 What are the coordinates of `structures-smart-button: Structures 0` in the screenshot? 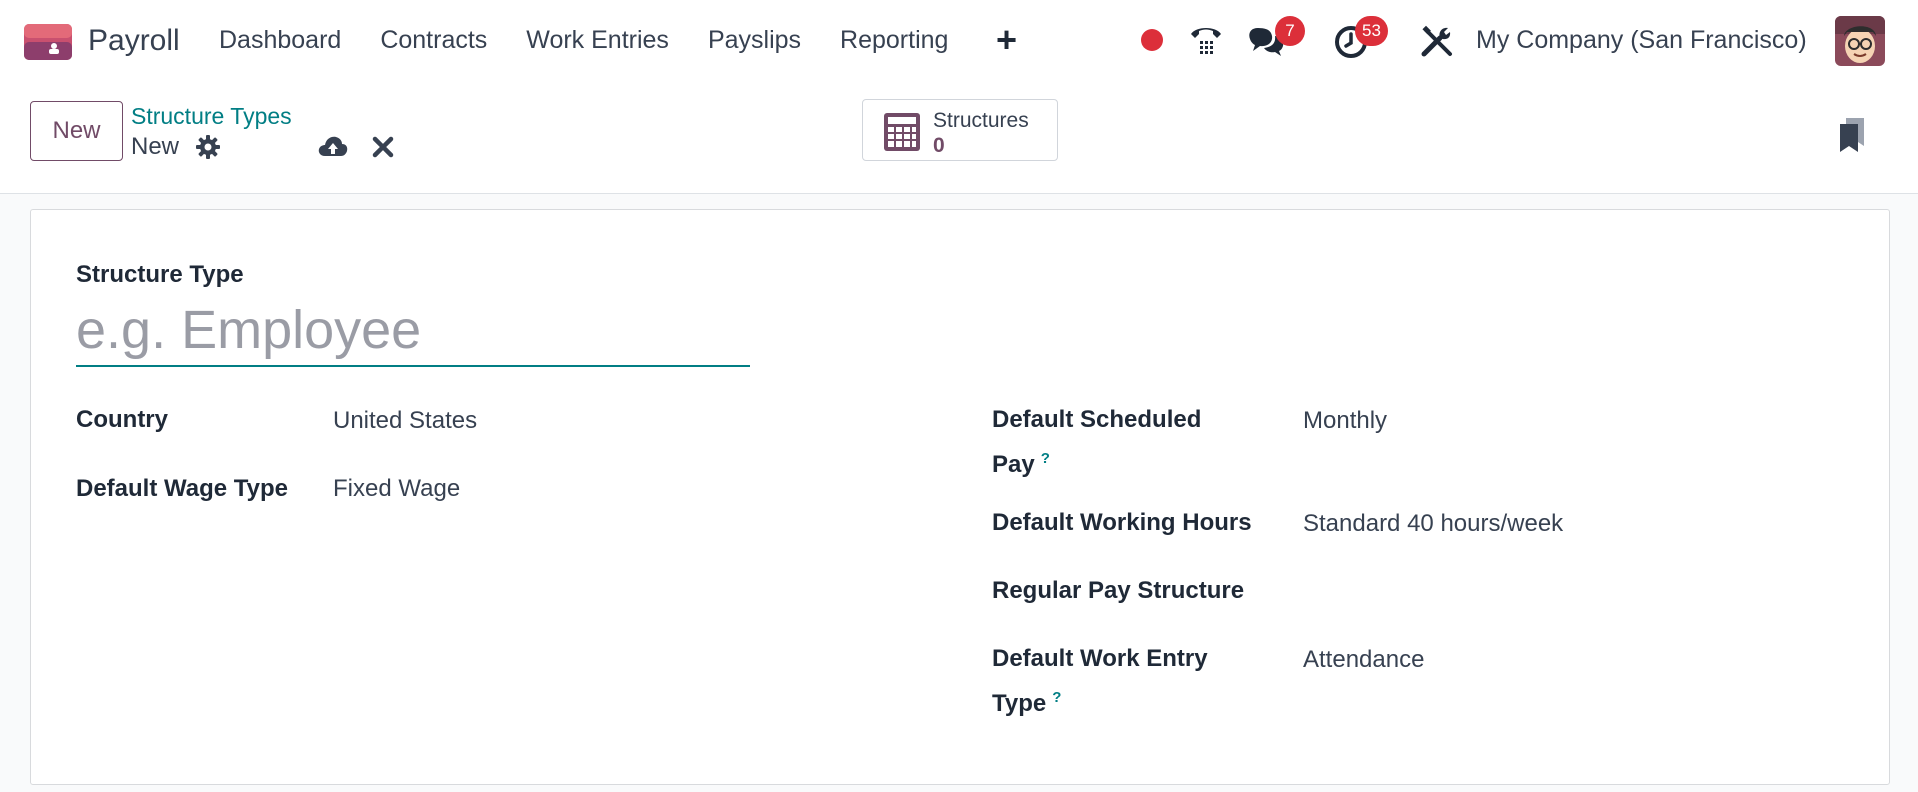 It's located at (960, 130).